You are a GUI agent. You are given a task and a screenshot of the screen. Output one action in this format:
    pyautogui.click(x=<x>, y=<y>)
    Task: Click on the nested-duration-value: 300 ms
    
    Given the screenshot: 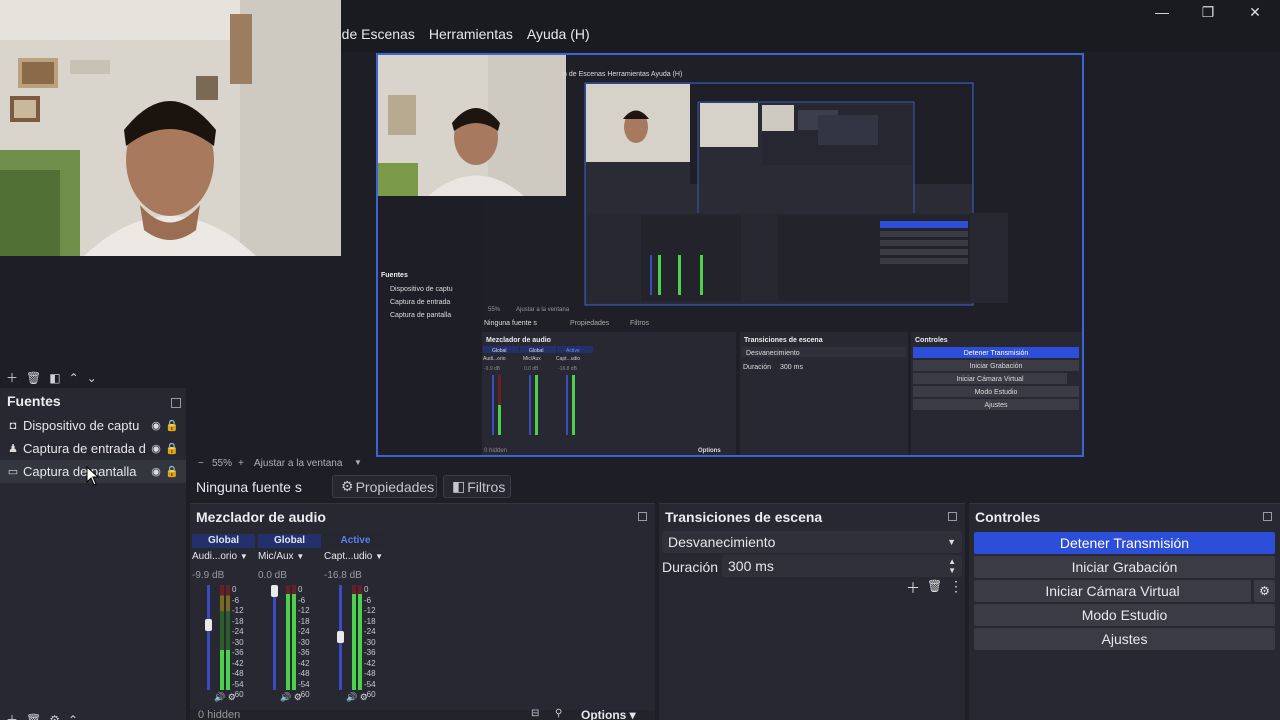 What is the action you would take?
    pyautogui.click(x=791, y=367)
    